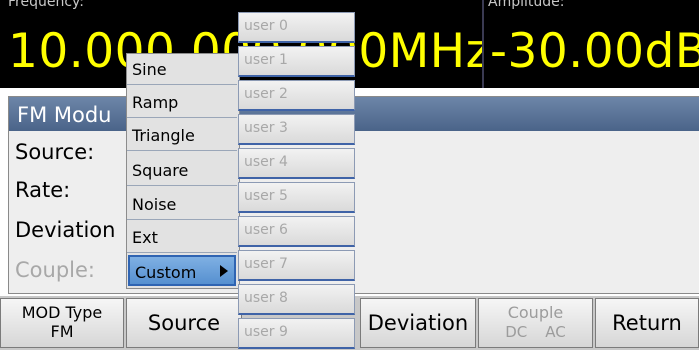 The image size is (699, 350). What do you see at coordinates (296, 95) in the screenshot?
I see `user-item-2: user 2` at bounding box center [296, 95].